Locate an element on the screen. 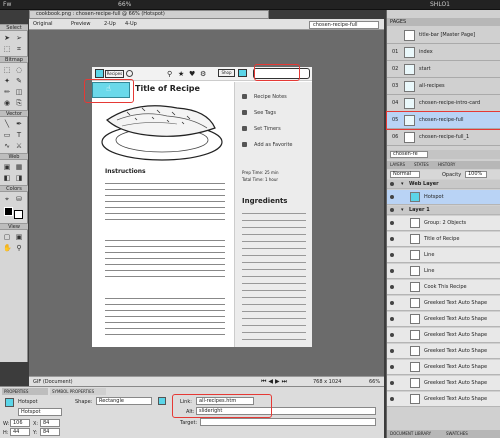 The image size is (500, 438). shape-select: Rectangle is located at coordinates (124, 401).